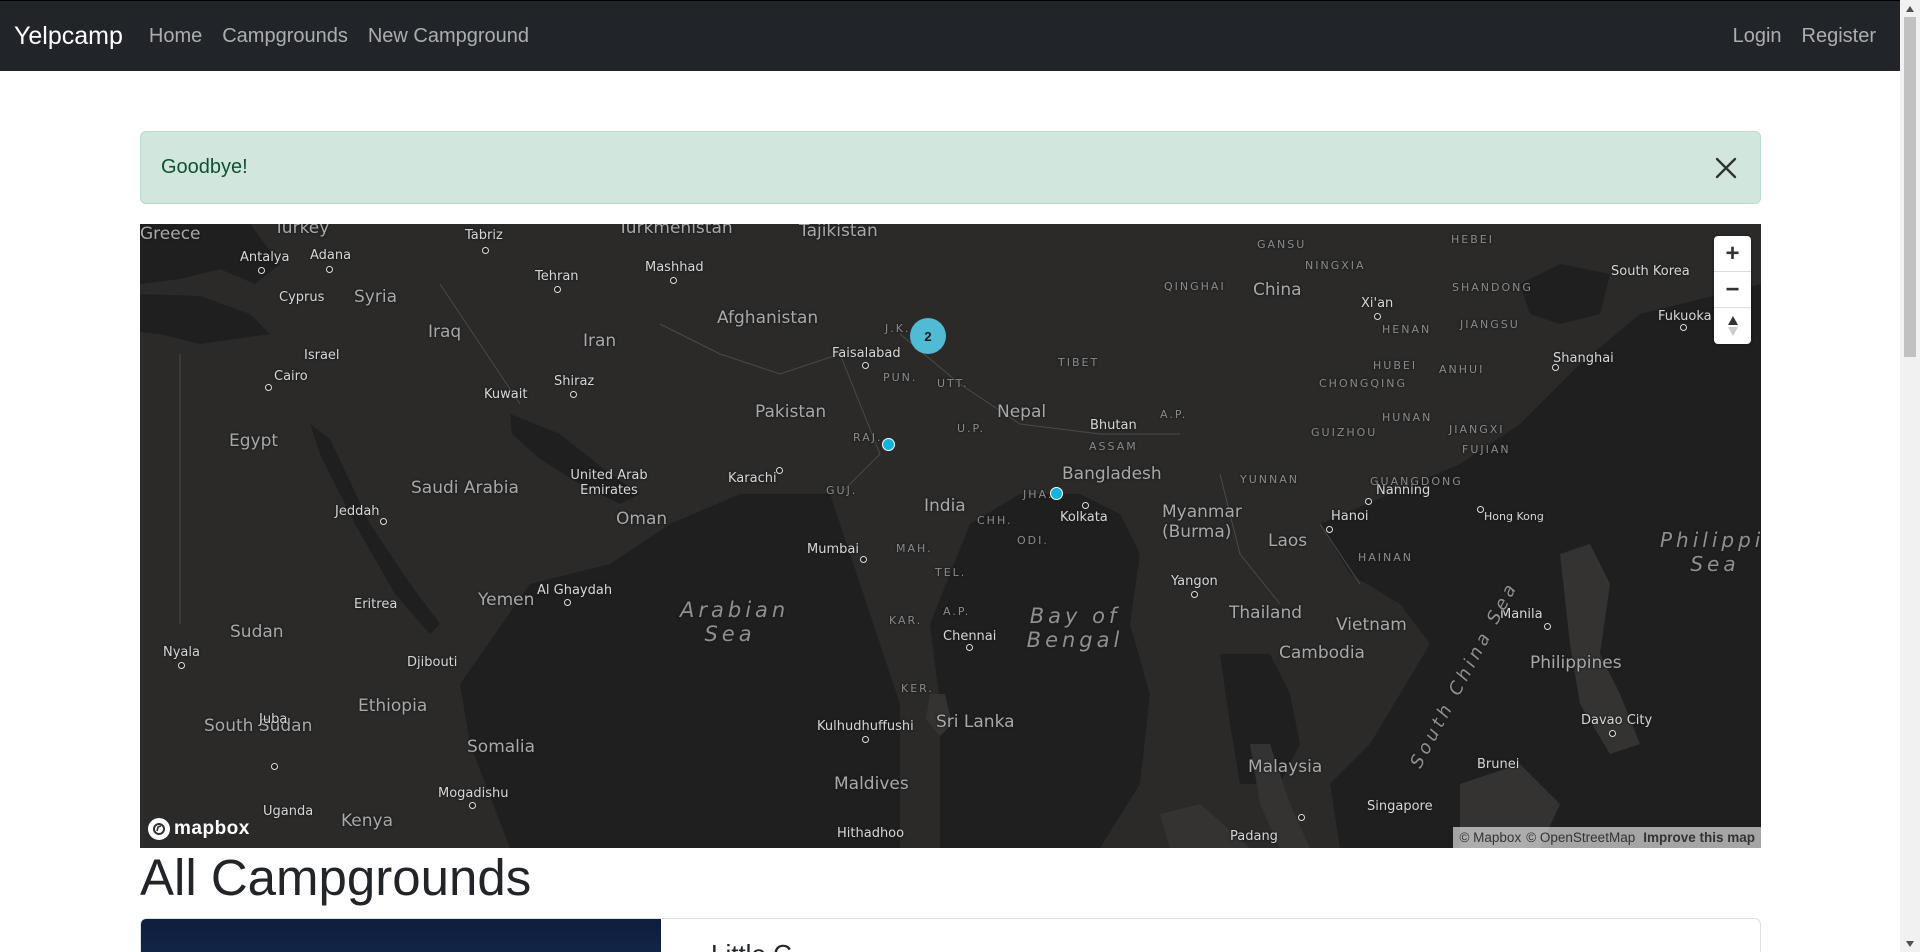 This screenshot has height=952, width=1920. Describe the element at coordinates (752, 478) in the screenshot. I see `map-label: Karachi` at that location.